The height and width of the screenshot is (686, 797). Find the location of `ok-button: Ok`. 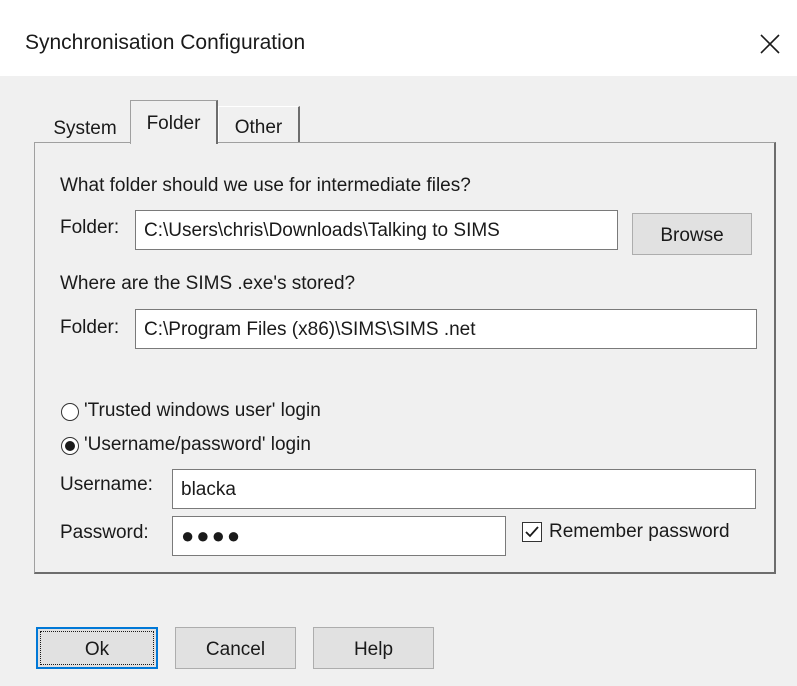

ok-button: Ok is located at coordinates (97, 648).